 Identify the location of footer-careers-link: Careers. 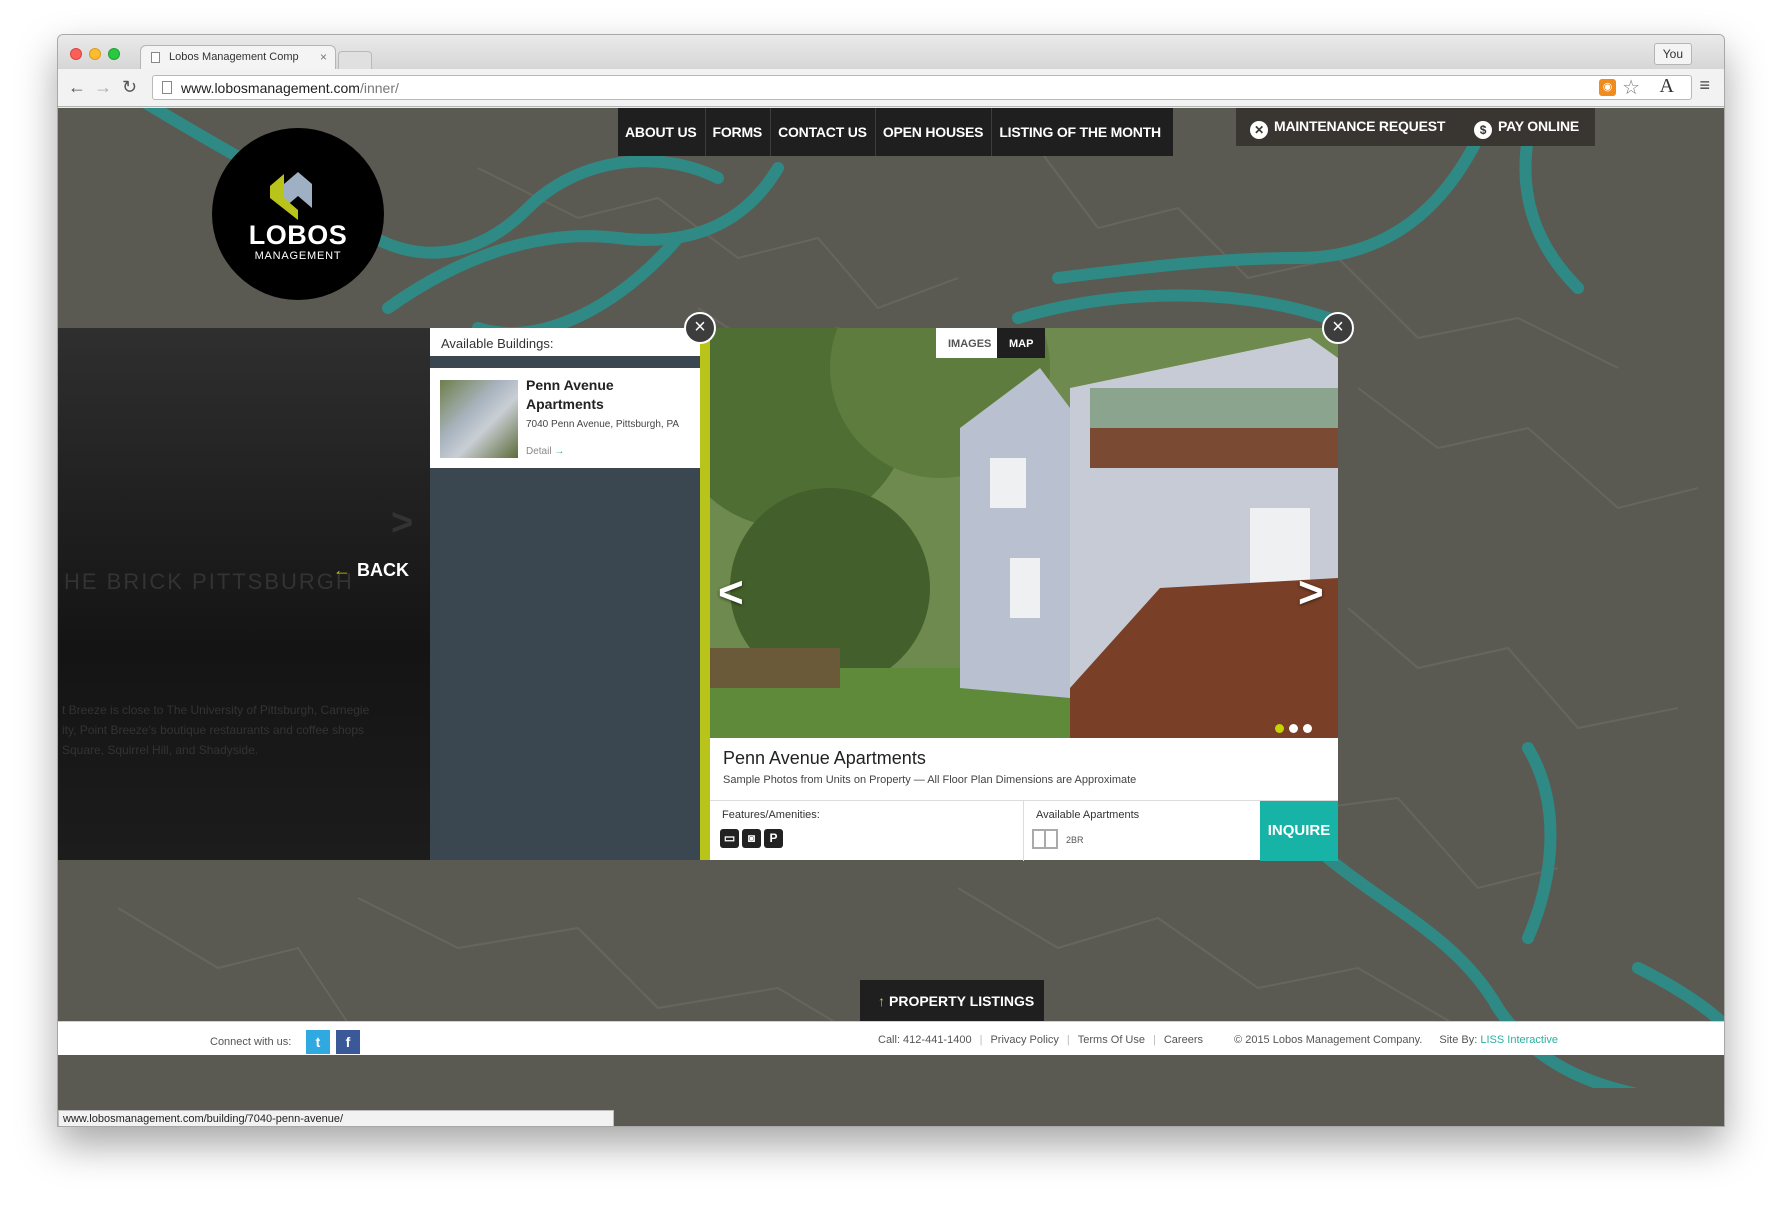
(1183, 1040).